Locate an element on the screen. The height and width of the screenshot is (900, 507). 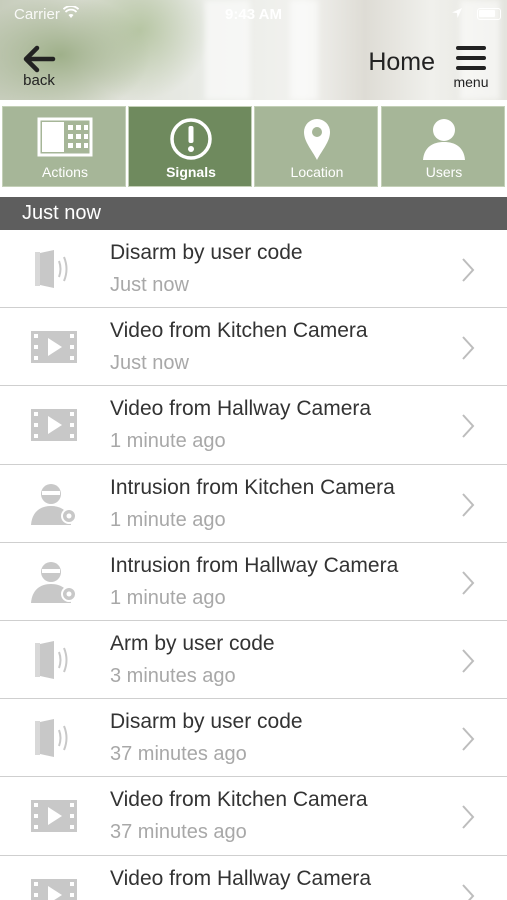
page-title: Home is located at coordinates (401, 62).